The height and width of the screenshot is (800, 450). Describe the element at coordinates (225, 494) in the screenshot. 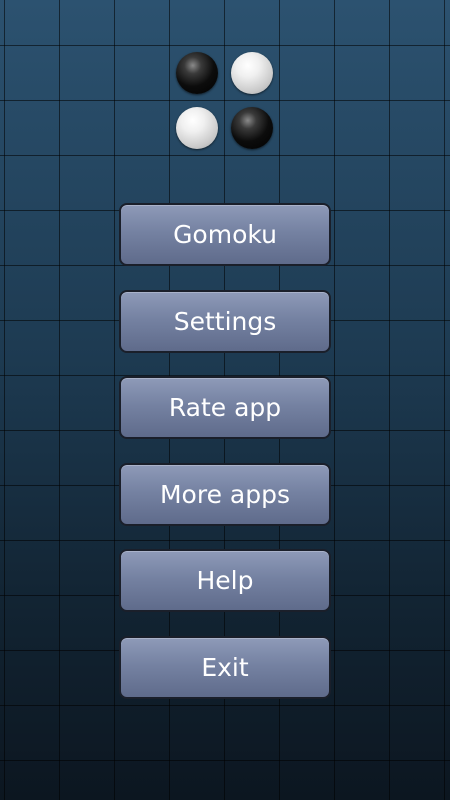

I see `more-apps-button: More apps` at that location.